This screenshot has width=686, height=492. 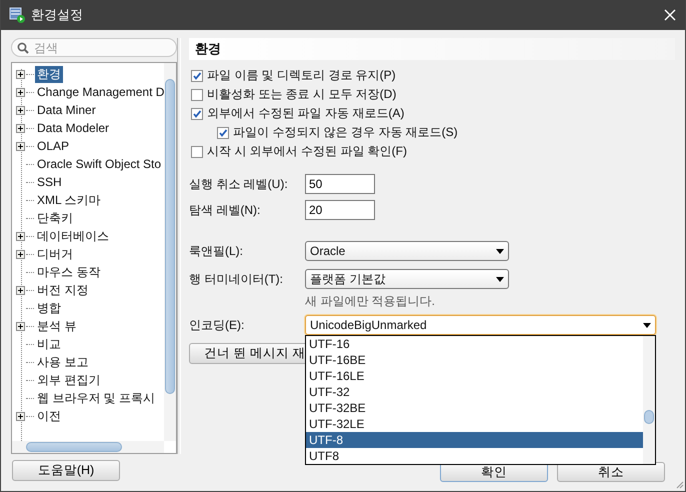 I want to click on search-field: 검색, so click(x=94, y=47).